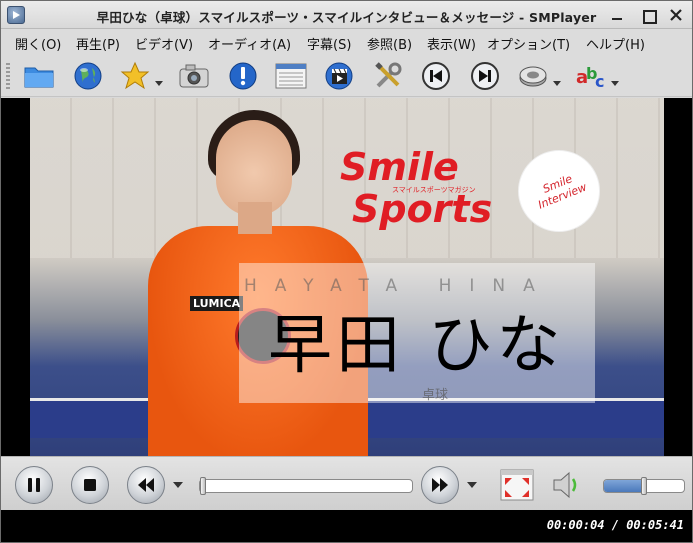  I want to click on rewind-button, so click(146, 485).